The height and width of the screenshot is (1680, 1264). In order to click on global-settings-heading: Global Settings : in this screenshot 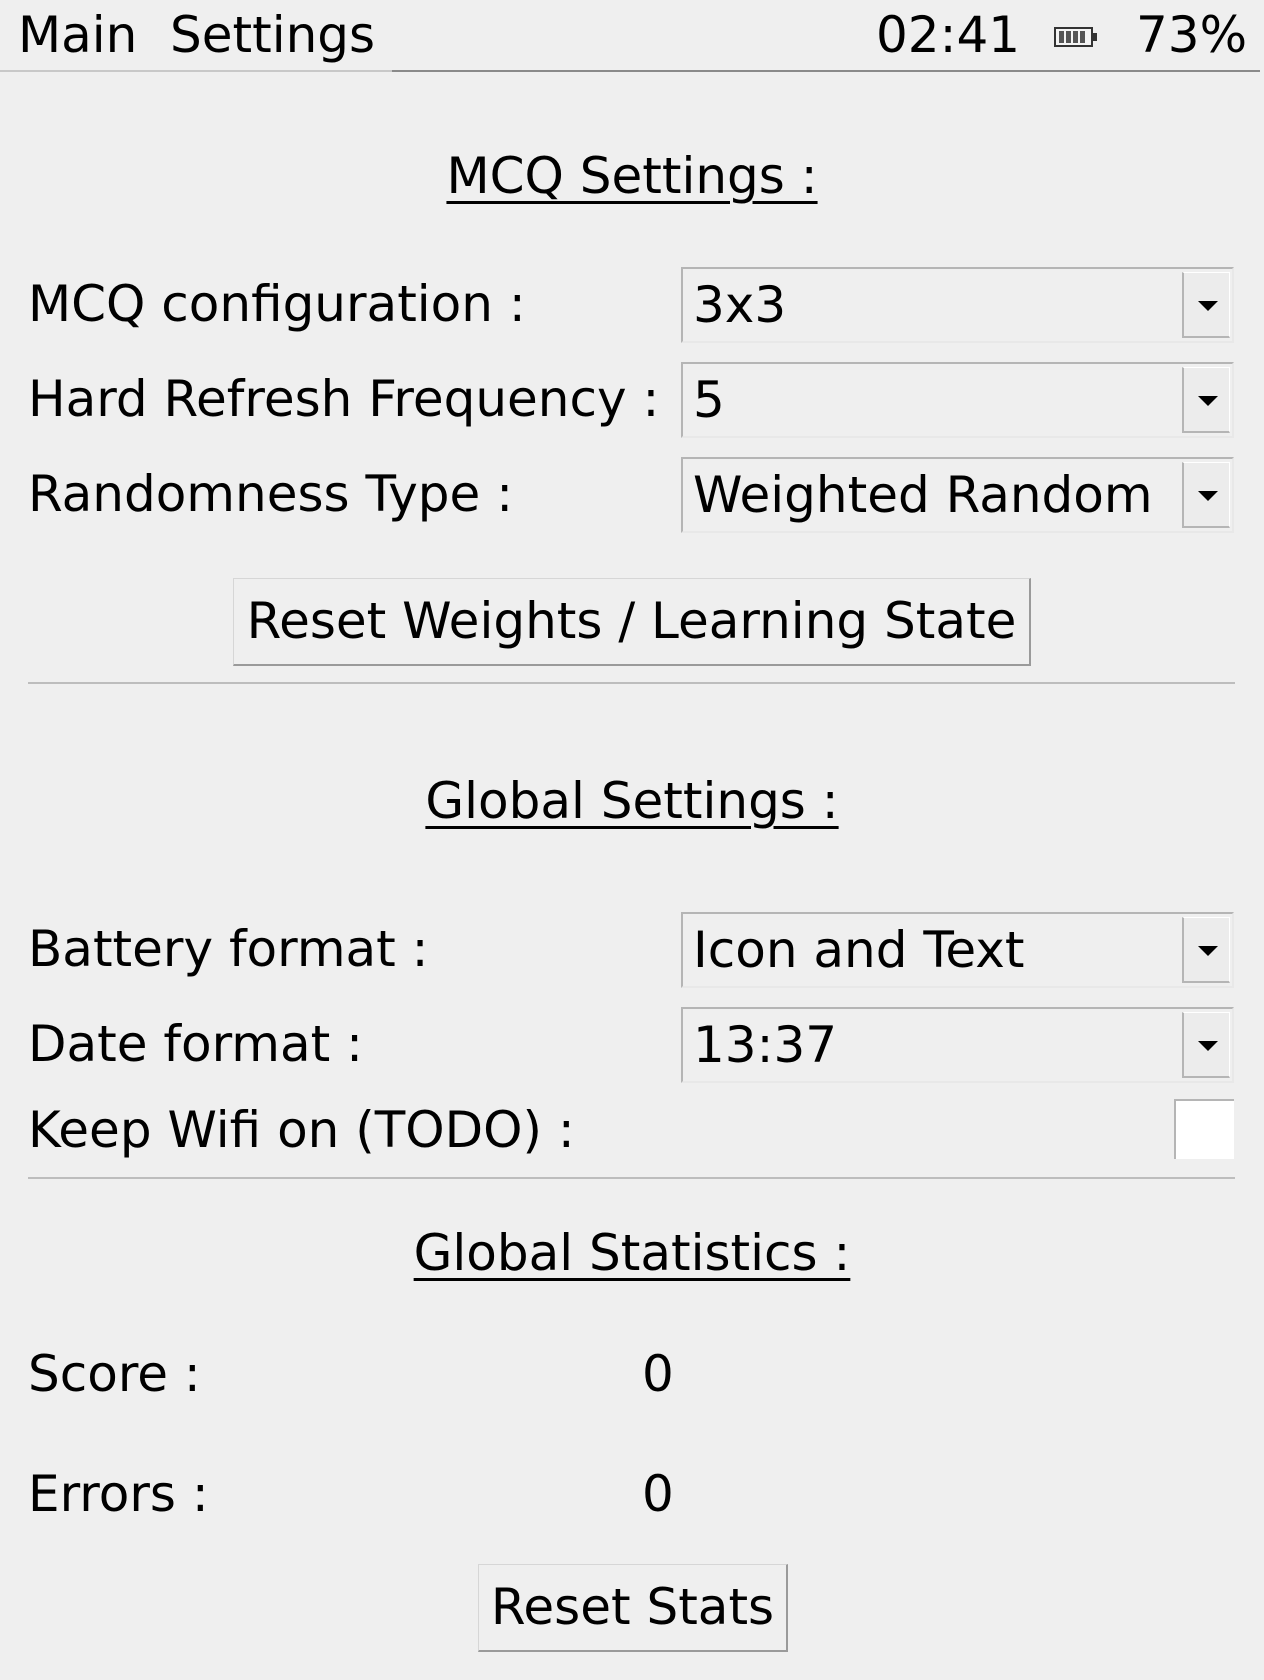, I will do `click(632, 801)`.